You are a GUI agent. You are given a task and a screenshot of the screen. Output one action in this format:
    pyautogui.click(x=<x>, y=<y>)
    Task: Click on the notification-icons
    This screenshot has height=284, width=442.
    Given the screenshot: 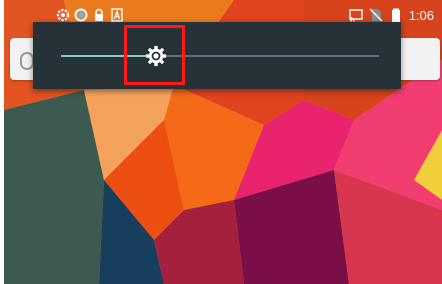 What is the action you would take?
    pyautogui.click(x=64, y=15)
    